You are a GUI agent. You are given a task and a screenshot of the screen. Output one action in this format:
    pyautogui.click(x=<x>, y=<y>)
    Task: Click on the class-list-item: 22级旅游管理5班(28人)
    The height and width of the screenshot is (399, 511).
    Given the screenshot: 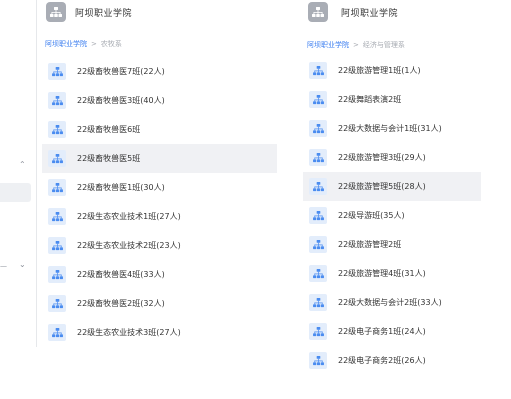 What is the action you would take?
    pyautogui.click(x=392, y=186)
    